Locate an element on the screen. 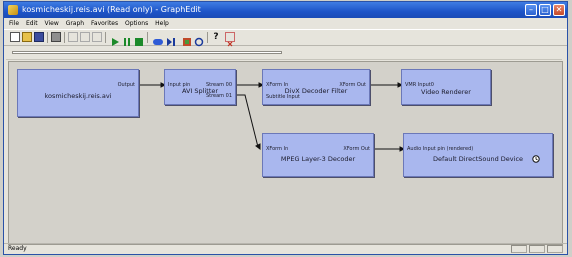 The width and height of the screenshot is (572, 257). menu-edit: Edit is located at coordinates (32, 23).